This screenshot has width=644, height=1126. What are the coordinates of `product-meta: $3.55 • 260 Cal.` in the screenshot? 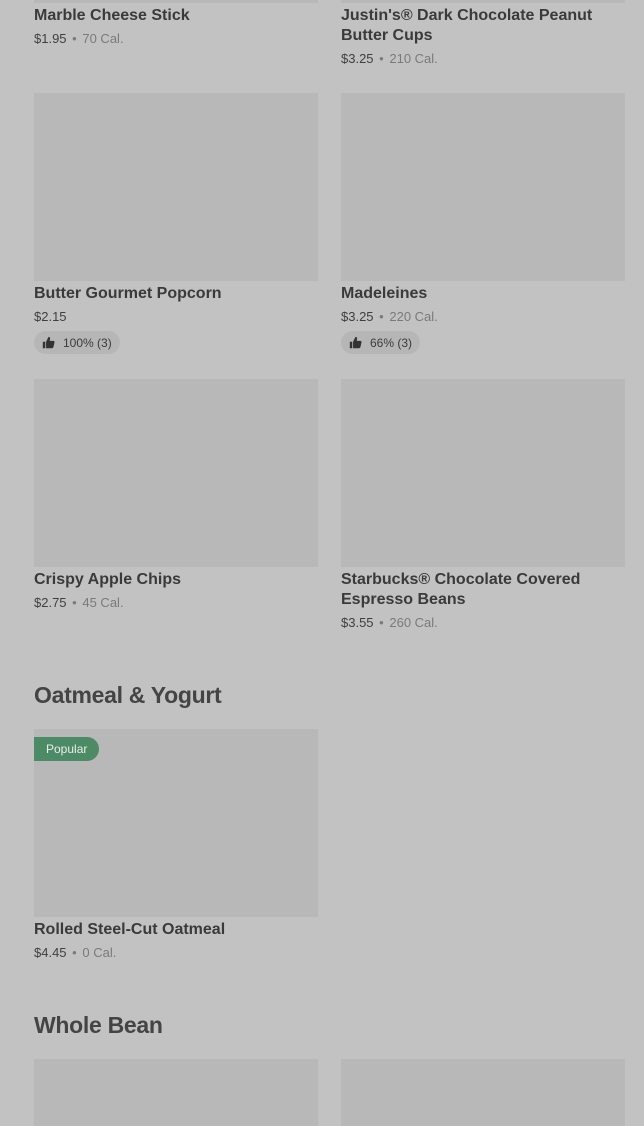 It's located at (389, 623).